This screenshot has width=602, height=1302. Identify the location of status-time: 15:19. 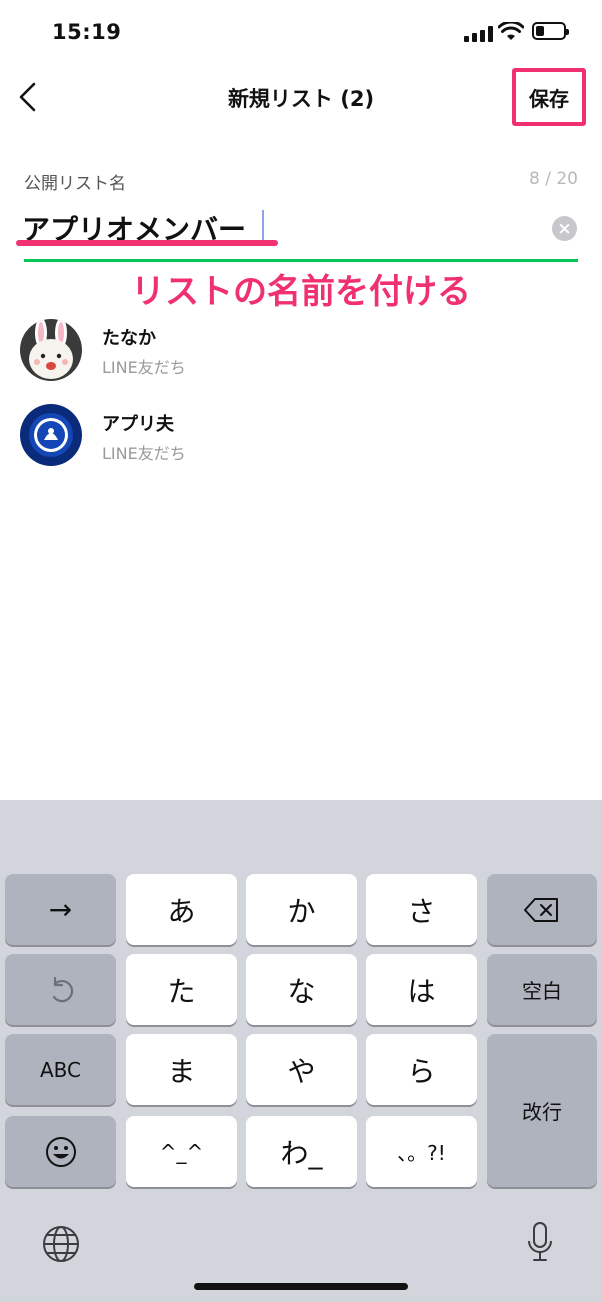
(87, 32).